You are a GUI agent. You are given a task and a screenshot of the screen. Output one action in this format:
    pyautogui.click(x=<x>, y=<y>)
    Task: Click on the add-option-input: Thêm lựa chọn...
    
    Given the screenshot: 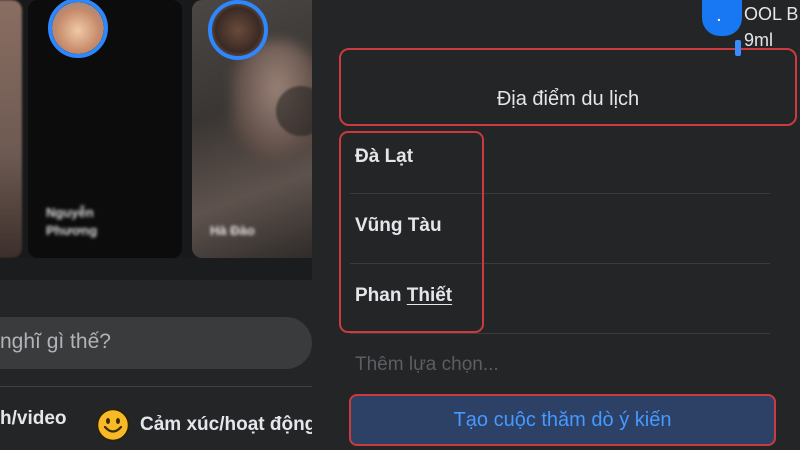 What is the action you would take?
    pyautogui.click(x=427, y=365)
    